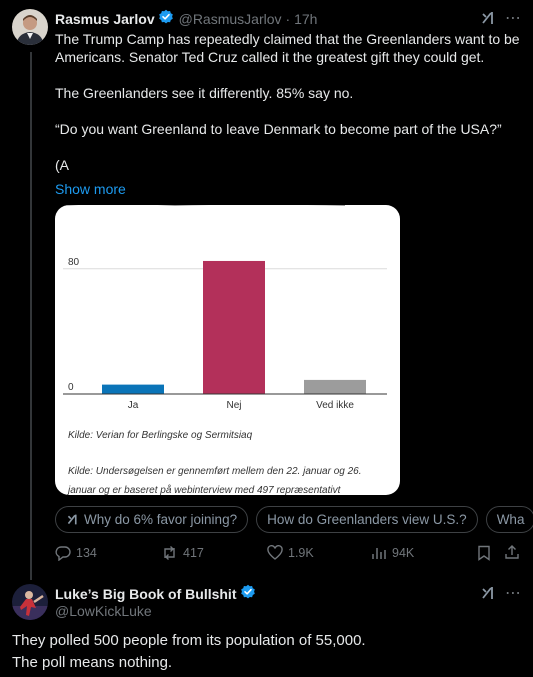  Describe the element at coordinates (86, 553) in the screenshot. I see `reply-count: 134` at that location.